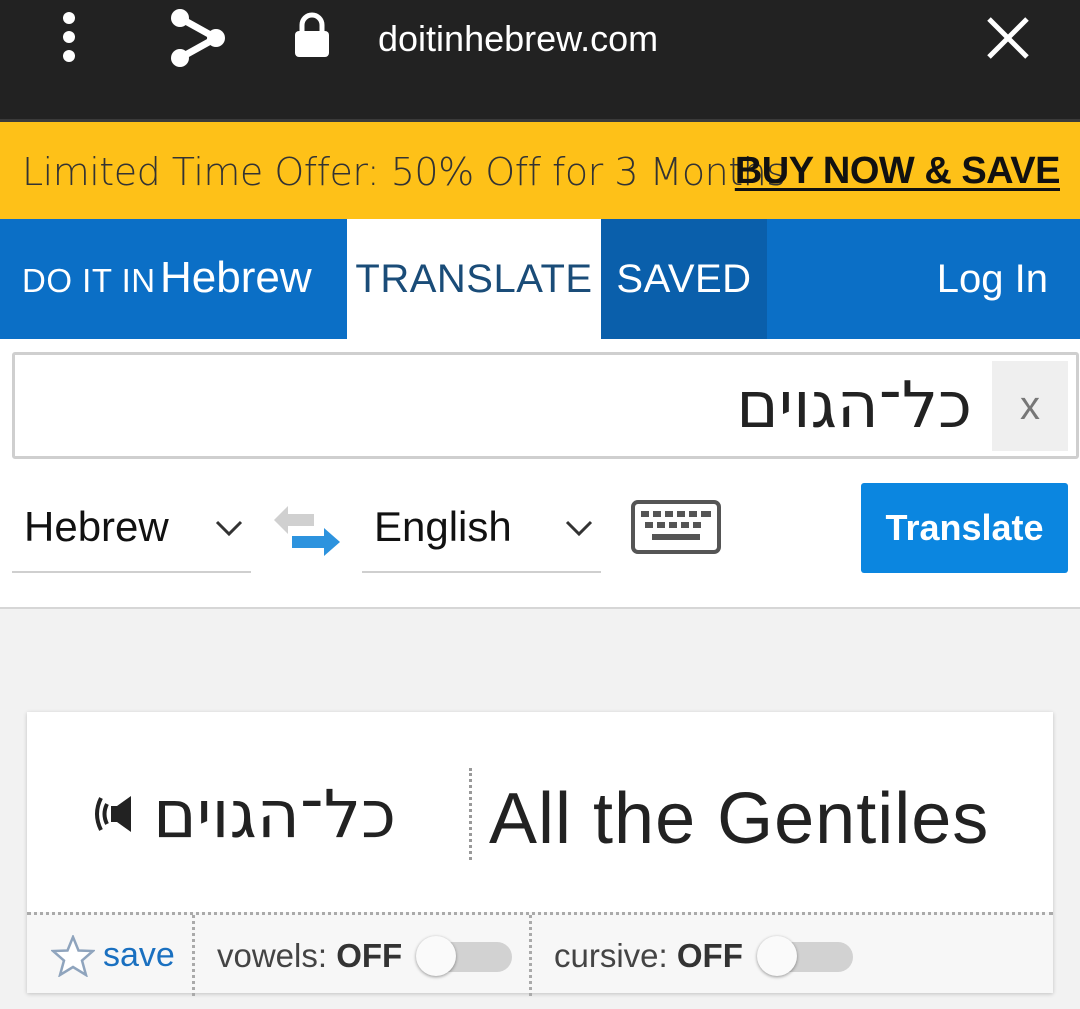 The height and width of the screenshot is (1009, 1080). I want to click on tab-saved: SAVED, so click(684, 279).